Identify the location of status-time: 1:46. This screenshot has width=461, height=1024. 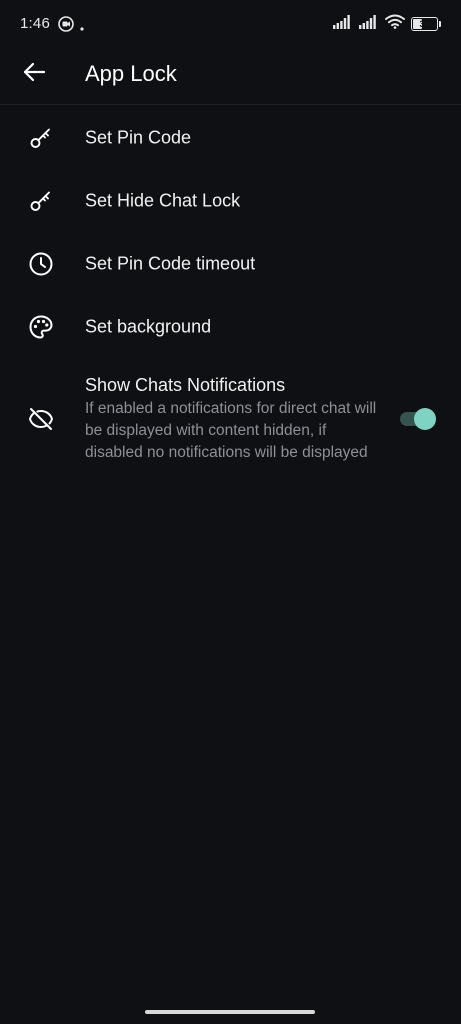
(35, 23).